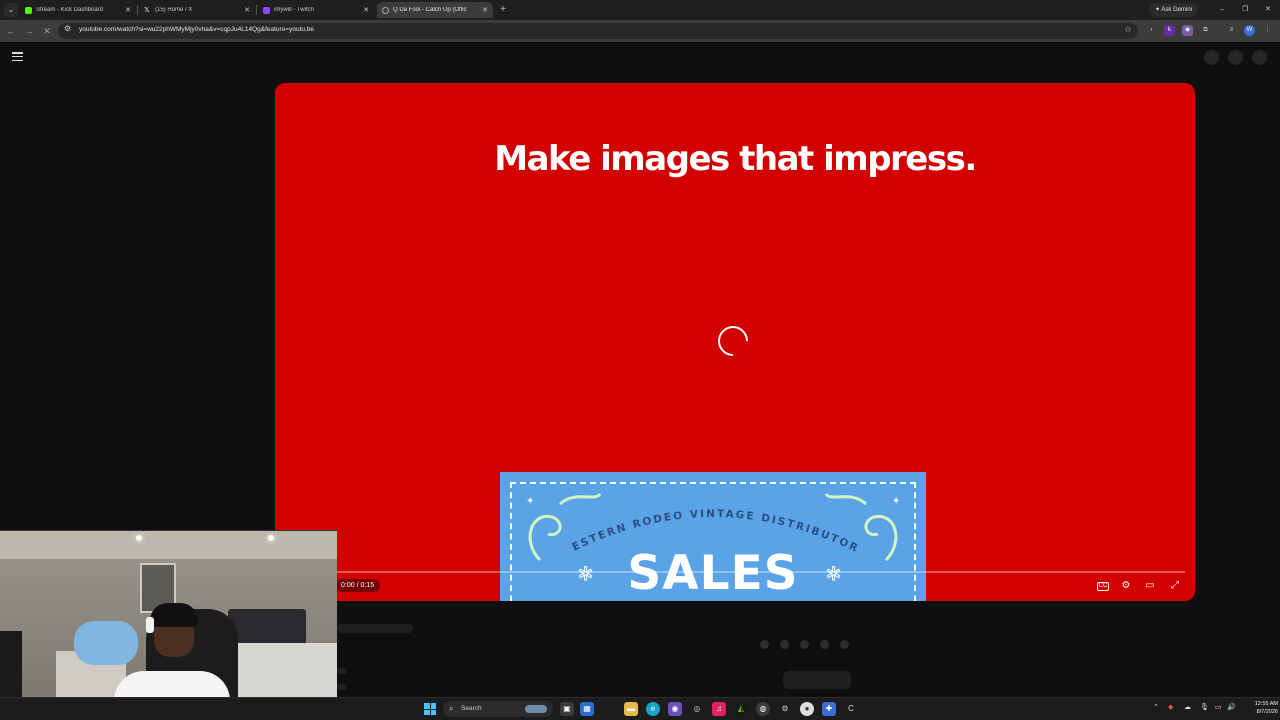 The image size is (1280, 720). What do you see at coordinates (316, 10) in the screenshot?
I see `tab-twitch: imywill - Twitch ✕` at bounding box center [316, 10].